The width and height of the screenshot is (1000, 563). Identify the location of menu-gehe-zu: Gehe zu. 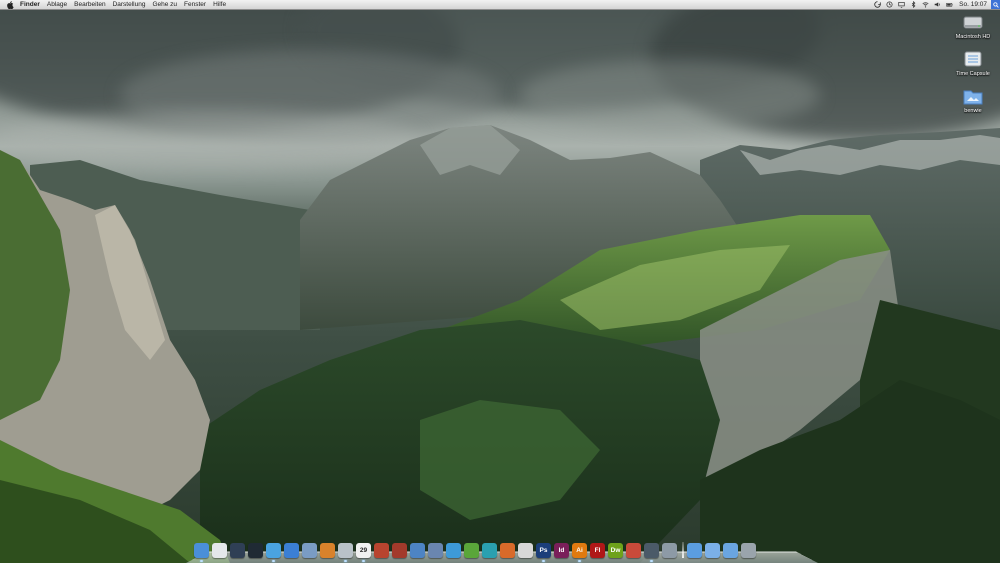
(164, 4).